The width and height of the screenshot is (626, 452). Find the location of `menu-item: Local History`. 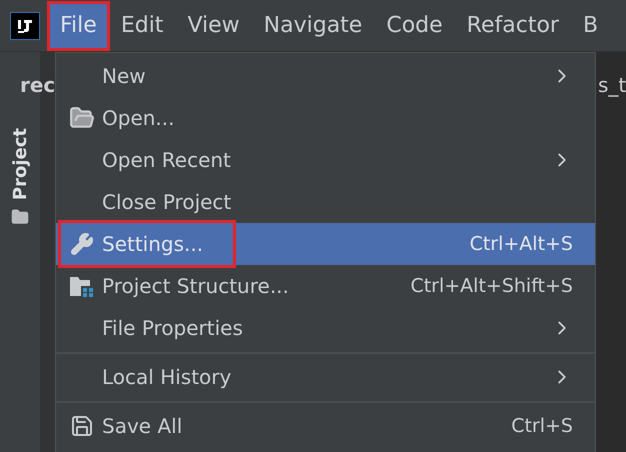

menu-item: Local History is located at coordinates (325, 377).